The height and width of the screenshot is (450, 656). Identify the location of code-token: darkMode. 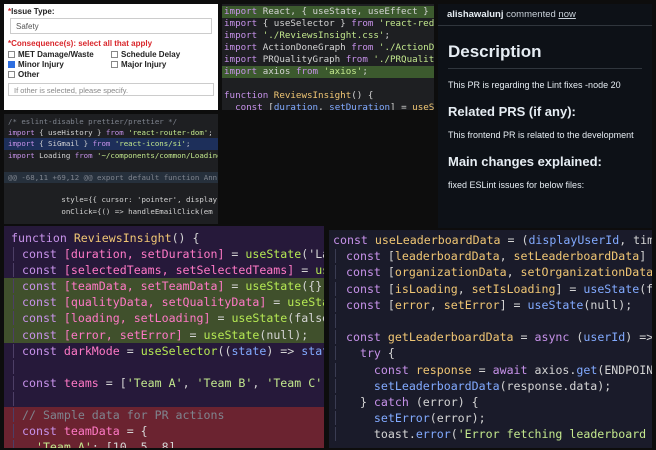
(91, 350).